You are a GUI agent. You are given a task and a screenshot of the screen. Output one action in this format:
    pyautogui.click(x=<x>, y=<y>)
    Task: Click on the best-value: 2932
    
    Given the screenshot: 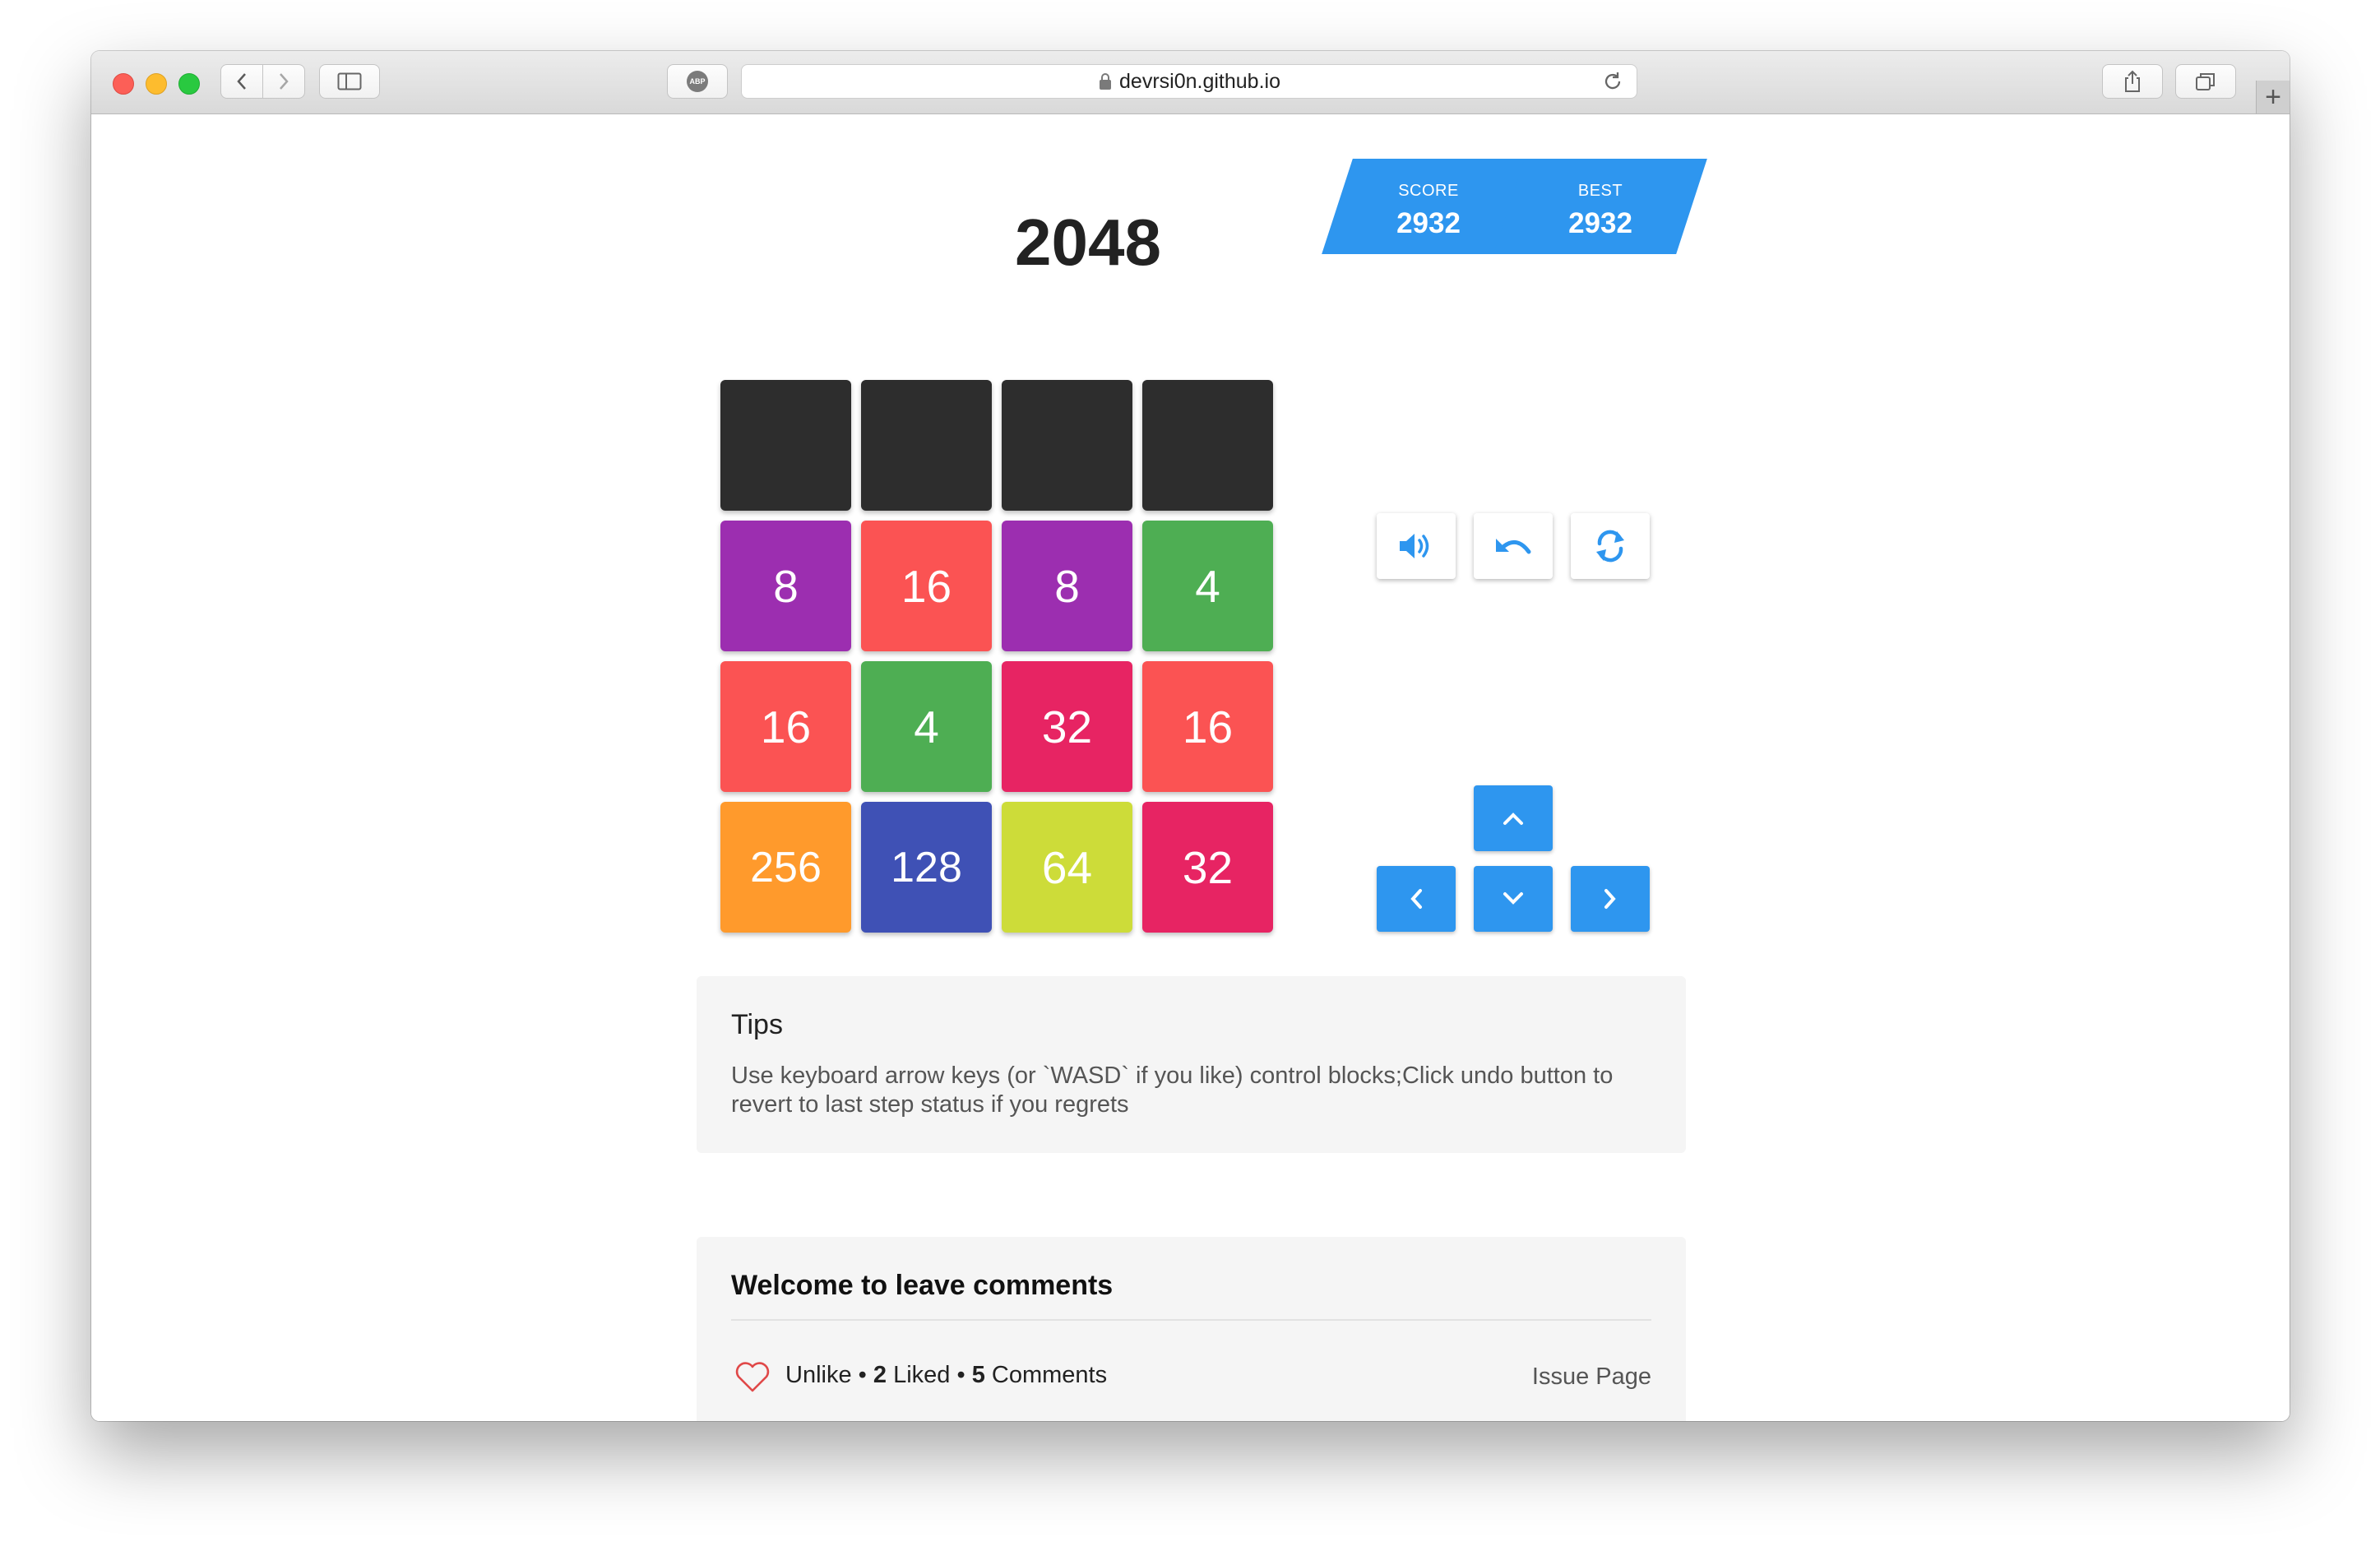 What is the action you would take?
    pyautogui.click(x=1600, y=223)
    